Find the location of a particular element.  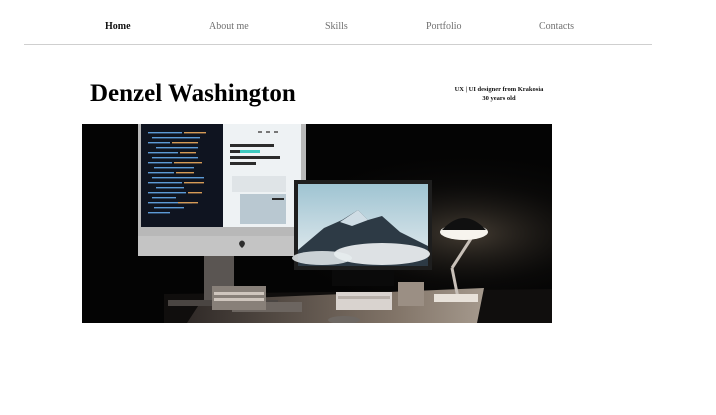

nav-contacts-link: Contacts is located at coordinates (556, 26).